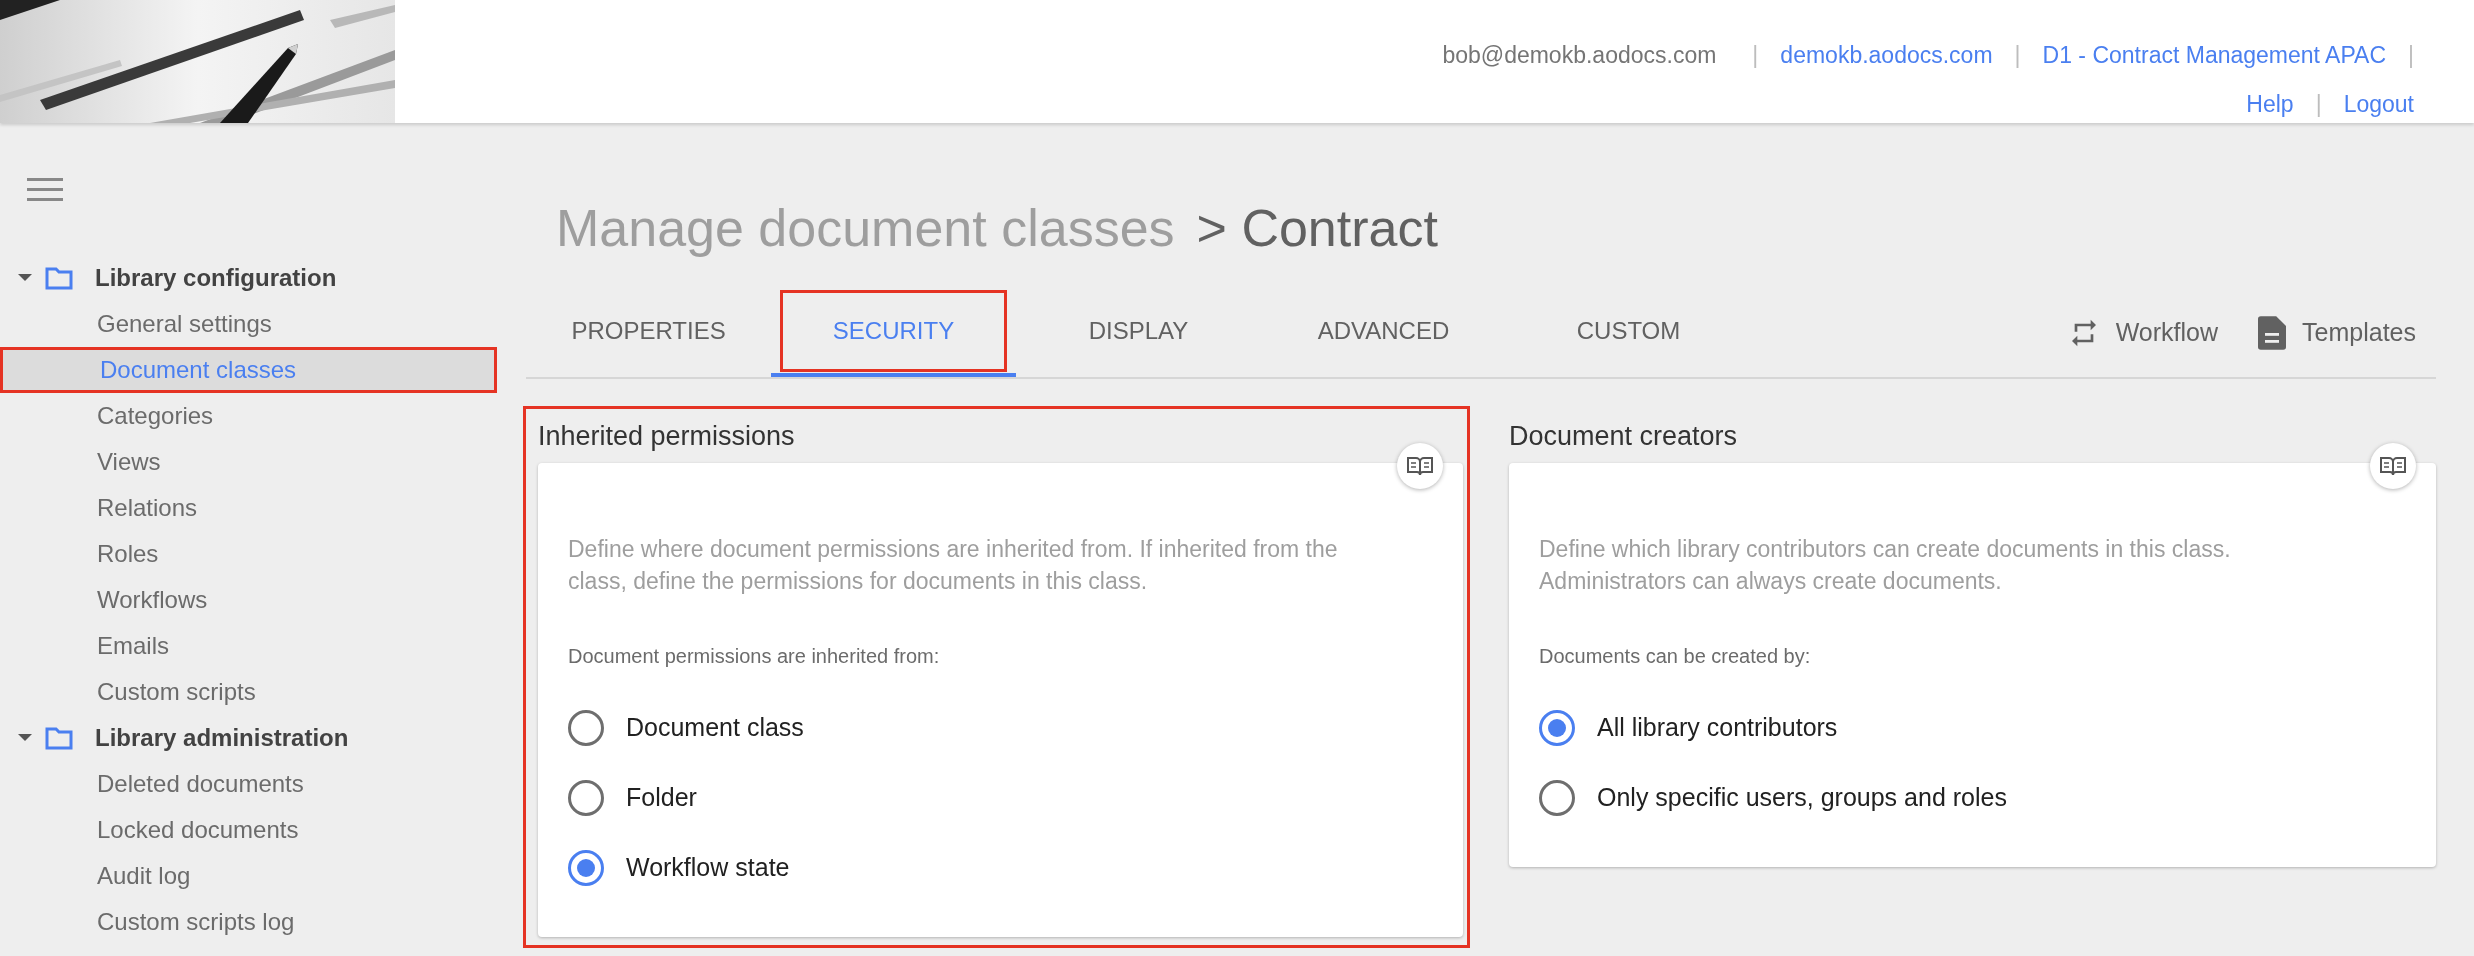 The width and height of the screenshot is (2474, 956). Describe the element at coordinates (667, 436) in the screenshot. I see `section-title: Inherited permissions` at that location.